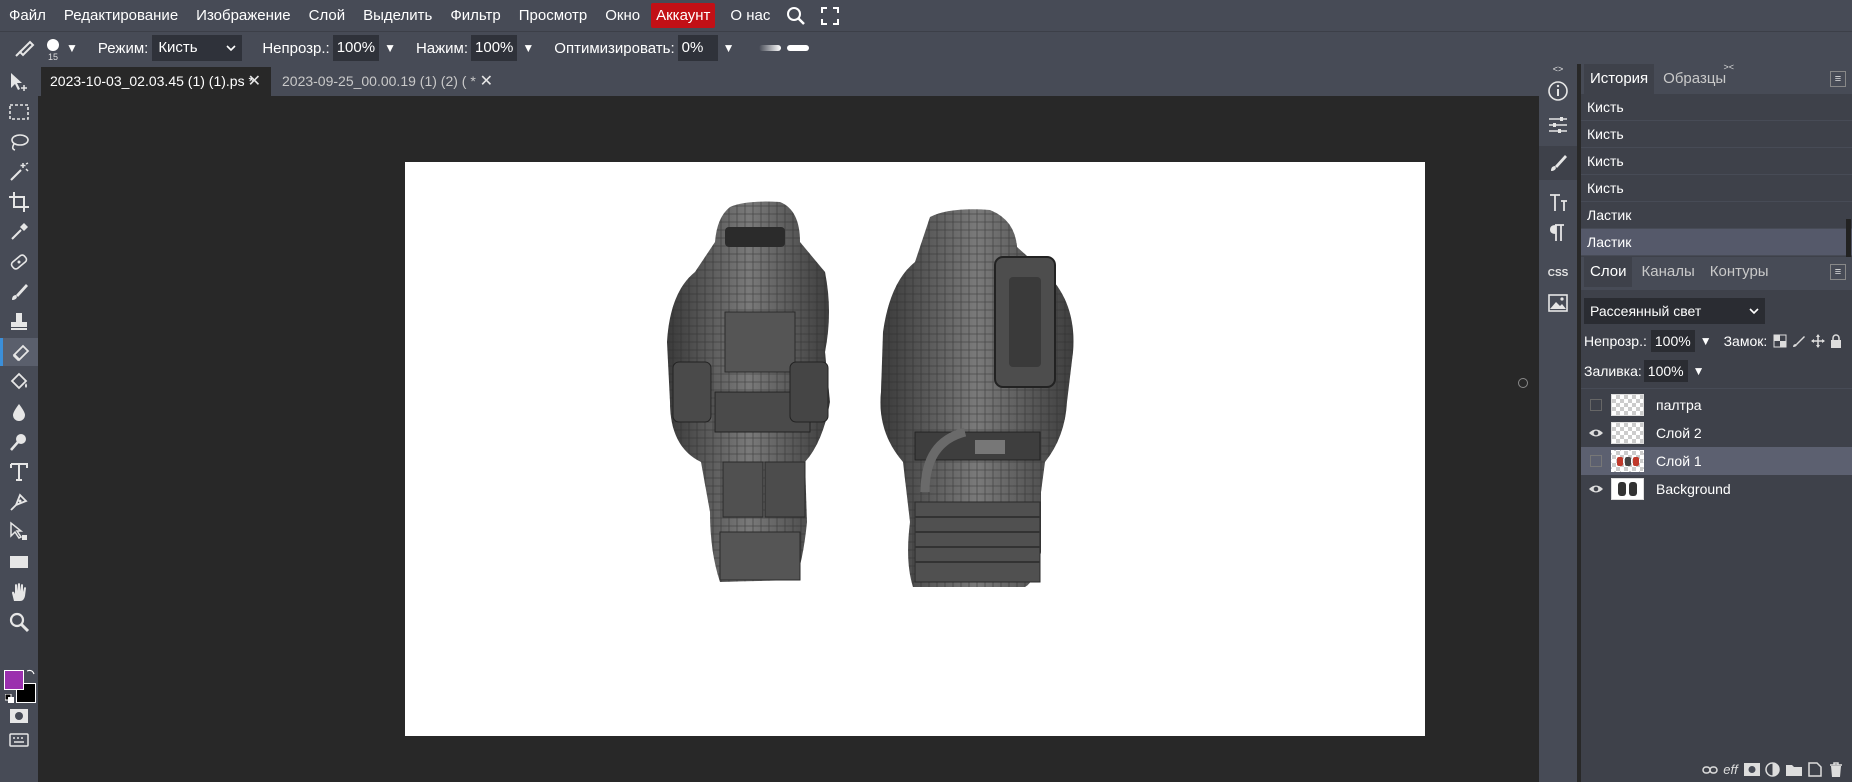 This screenshot has width=1852, height=782. Describe the element at coordinates (494, 48) in the screenshot. I see `pressure-input: 100%` at that location.